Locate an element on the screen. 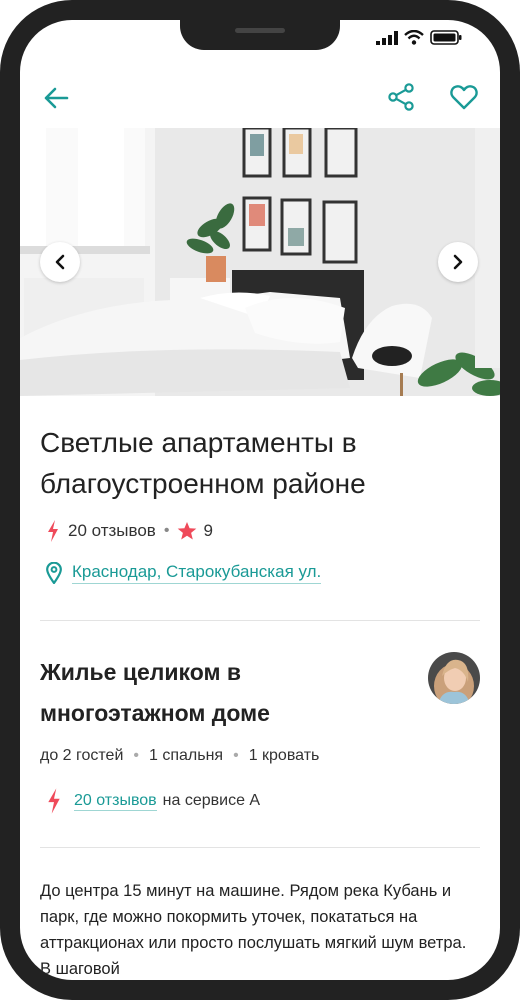 This screenshot has width=520, height=1000. guests-count: до 2 гостей is located at coordinates (82, 755).